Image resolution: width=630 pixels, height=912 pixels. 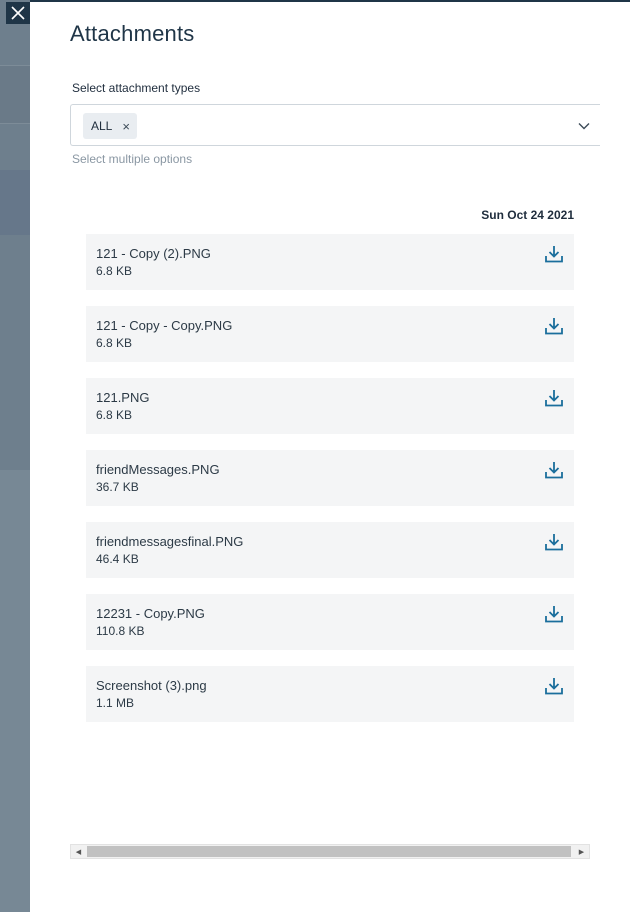 I want to click on attachment-item: 121 - Copy (2).PNG 6.8 KB, so click(x=330, y=262).